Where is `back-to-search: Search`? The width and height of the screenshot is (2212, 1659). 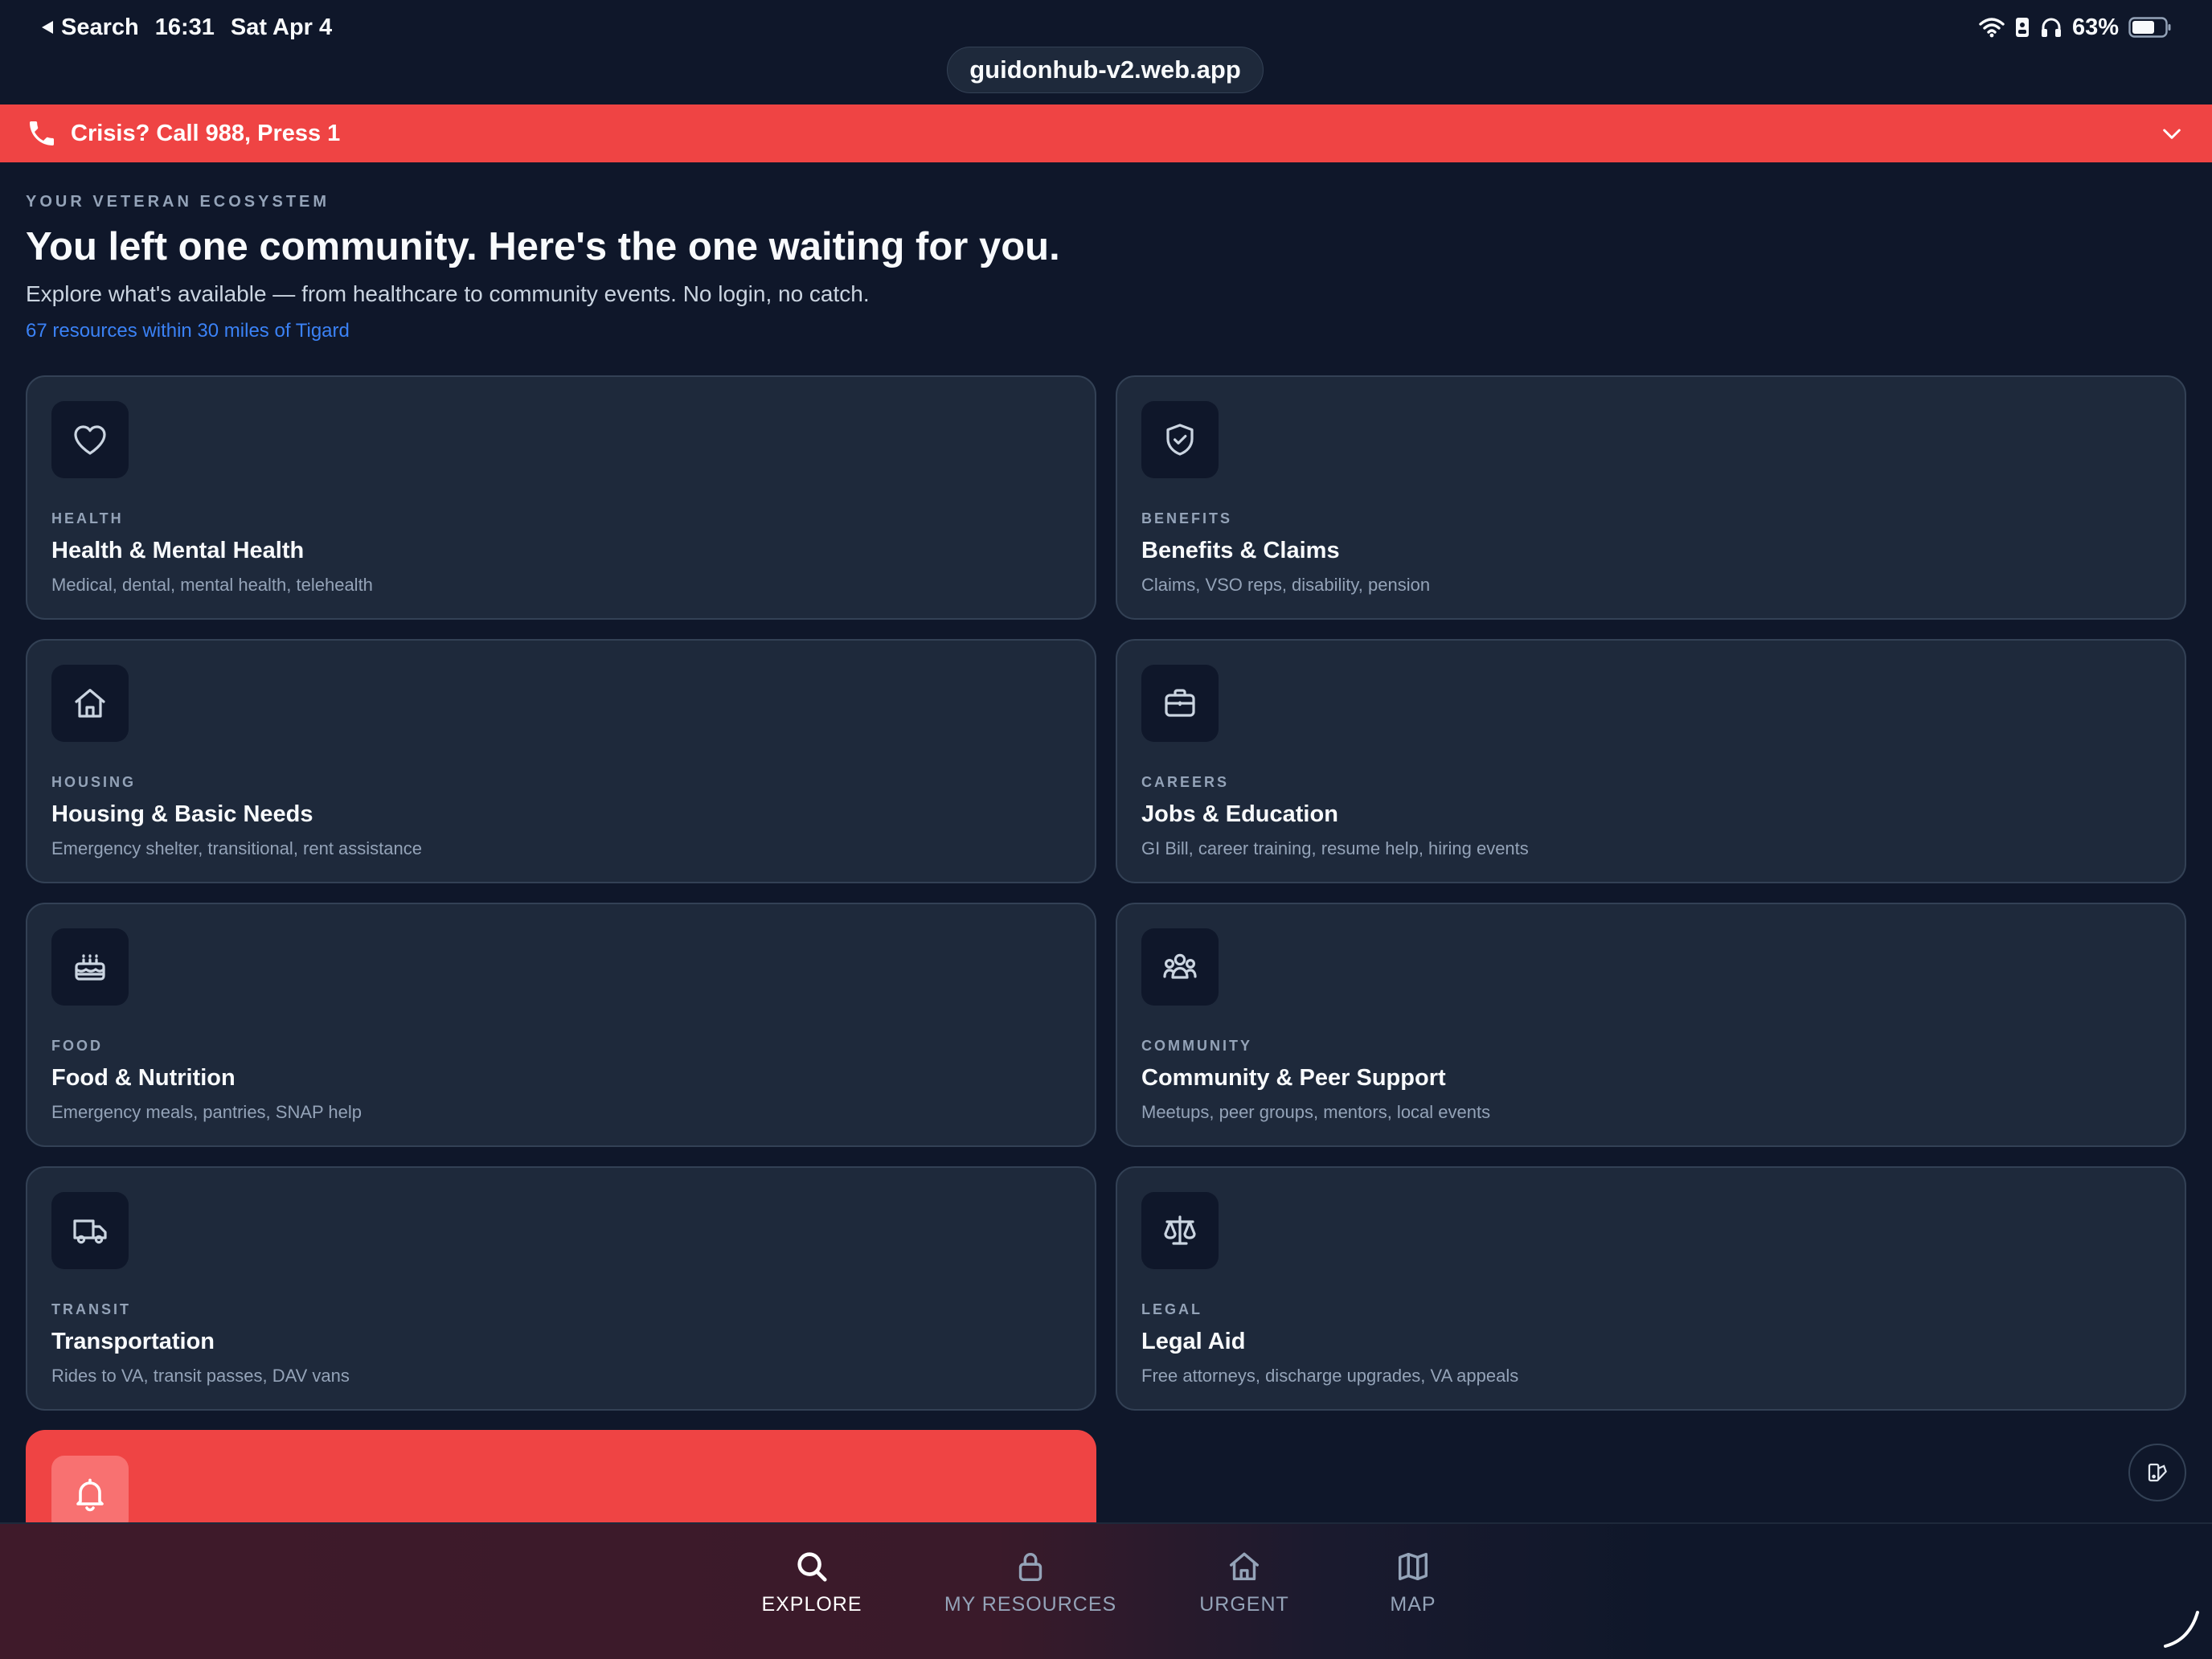 back-to-search: Search is located at coordinates (89, 27).